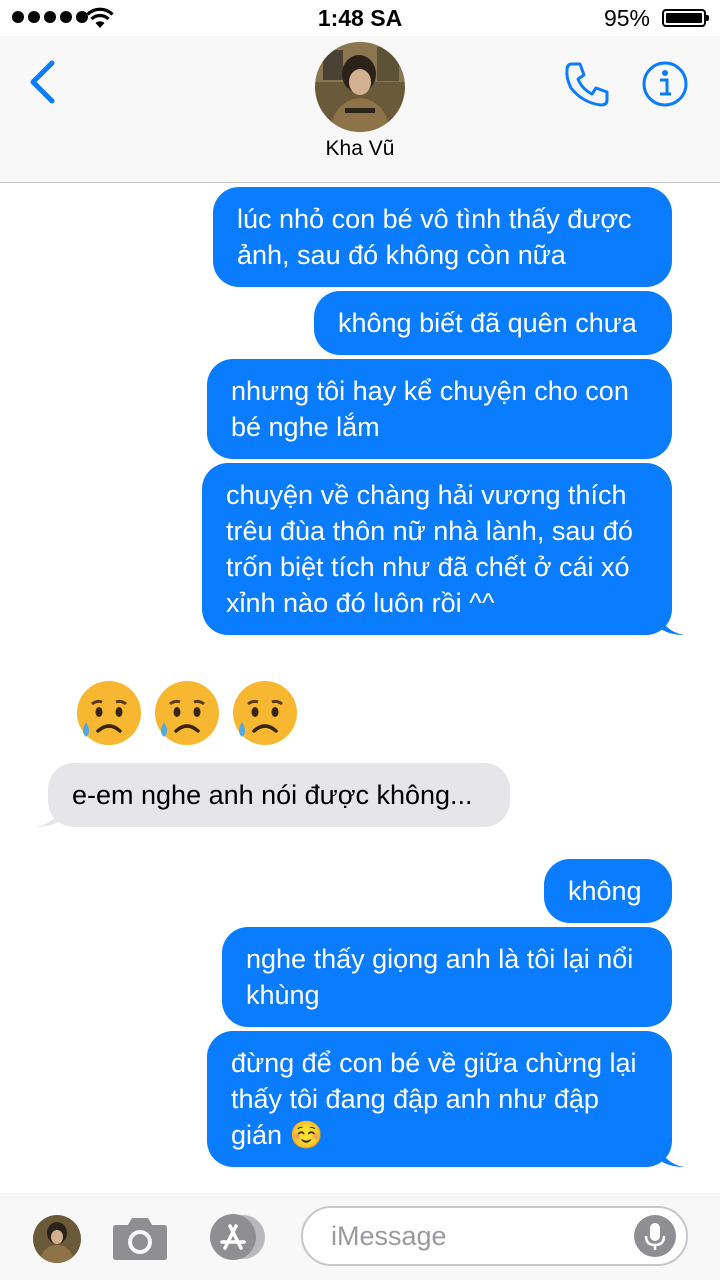 The height and width of the screenshot is (1280, 720). I want to click on memoji-avatar-button, so click(57, 1239).